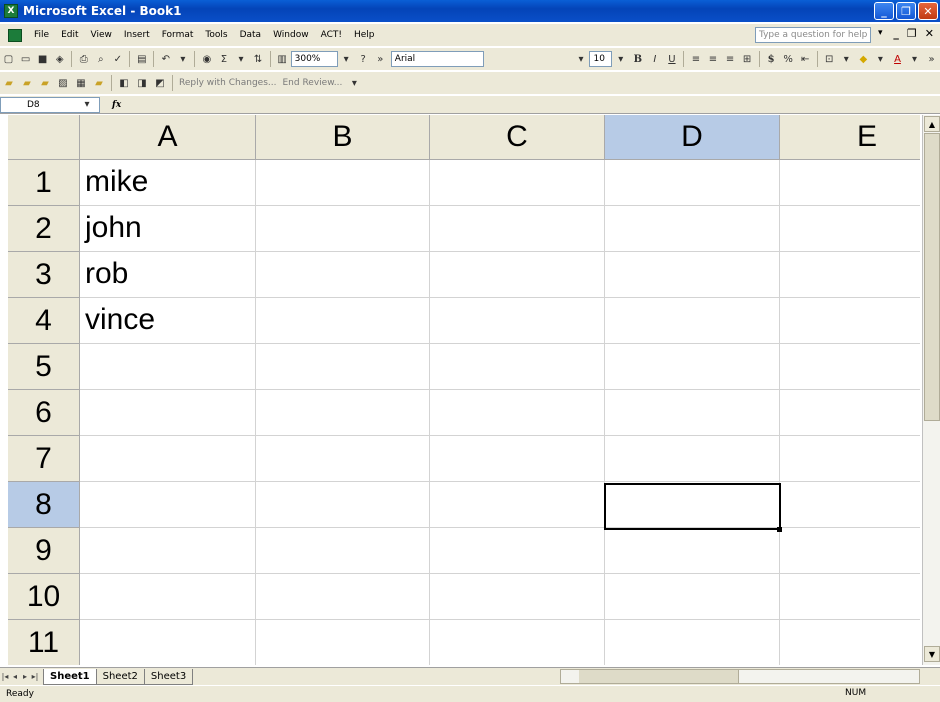  What do you see at coordinates (850, 597) in the screenshot?
I see `cell-e10` at bounding box center [850, 597].